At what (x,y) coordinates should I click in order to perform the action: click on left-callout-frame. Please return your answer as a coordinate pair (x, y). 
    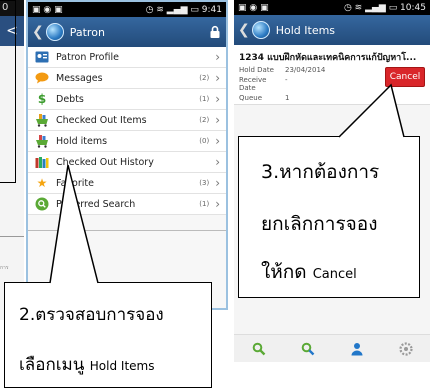
    Looking at the image, I should click on (8, 91).